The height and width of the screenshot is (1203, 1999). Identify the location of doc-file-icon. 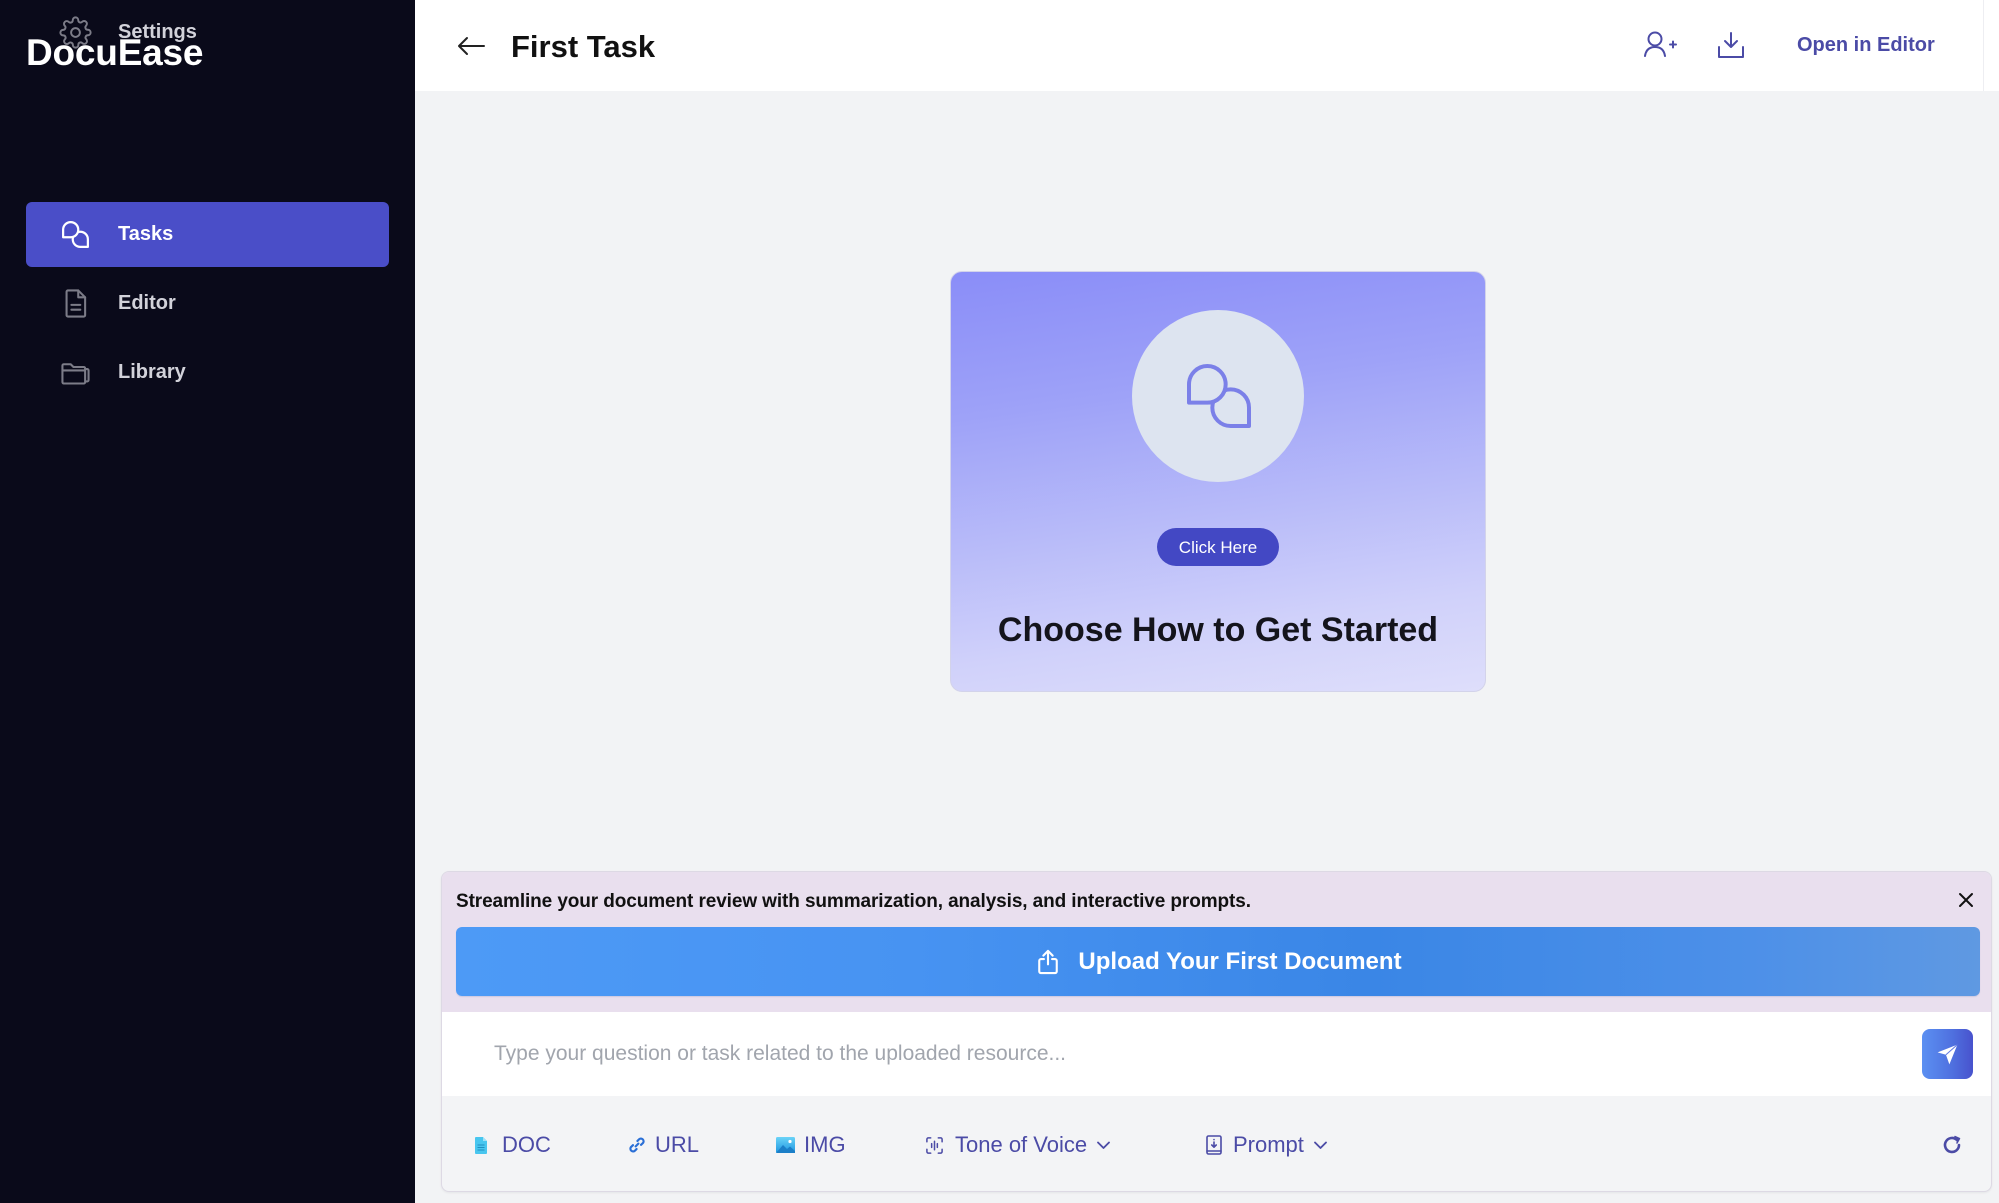
(481, 1145).